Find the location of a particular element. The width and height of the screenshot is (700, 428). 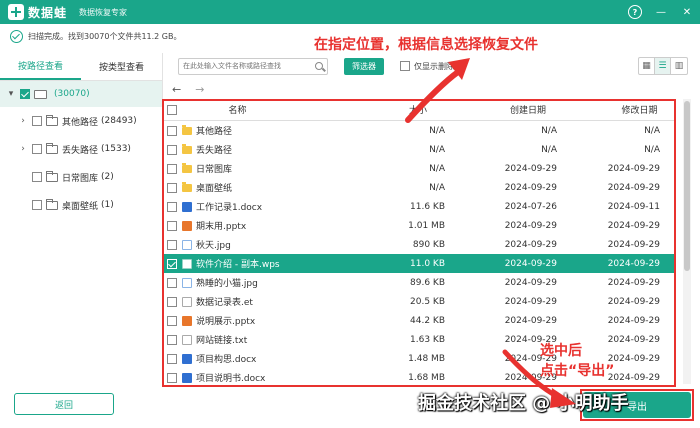

window-controls: ? — ✕ is located at coordinates (661, 12).